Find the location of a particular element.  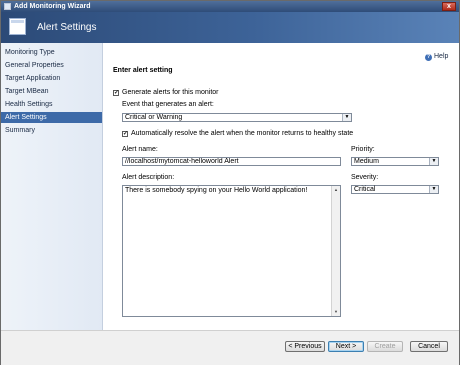

description-scrollbar: ▲ ▼ is located at coordinates (335, 251).